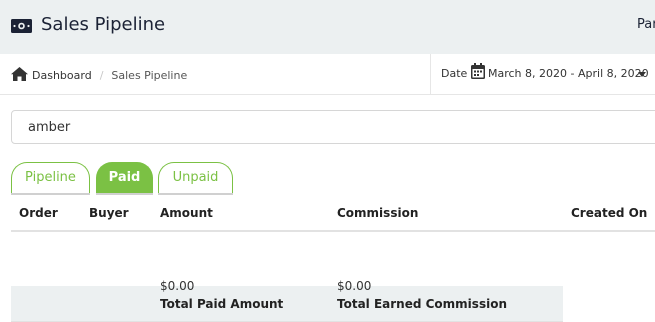  I want to click on table-header-row: Order Buyer Amount Commission Created On, so click(333, 214).